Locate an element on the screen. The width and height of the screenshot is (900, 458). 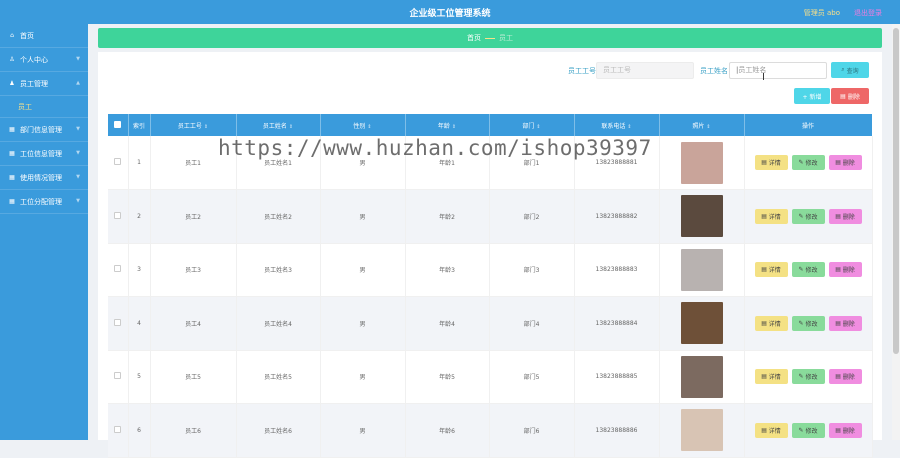
watermark-text: https://www.huzhan.com/ishop39397 is located at coordinates (435, 148).